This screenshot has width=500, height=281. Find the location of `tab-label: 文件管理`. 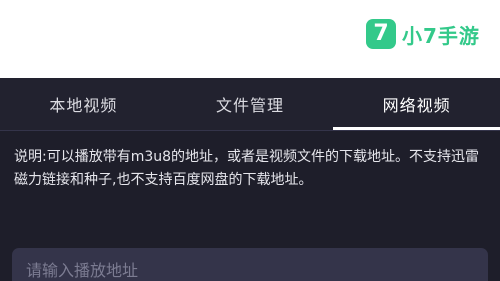

tab-label: 文件管理 is located at coordinates (250, 105).